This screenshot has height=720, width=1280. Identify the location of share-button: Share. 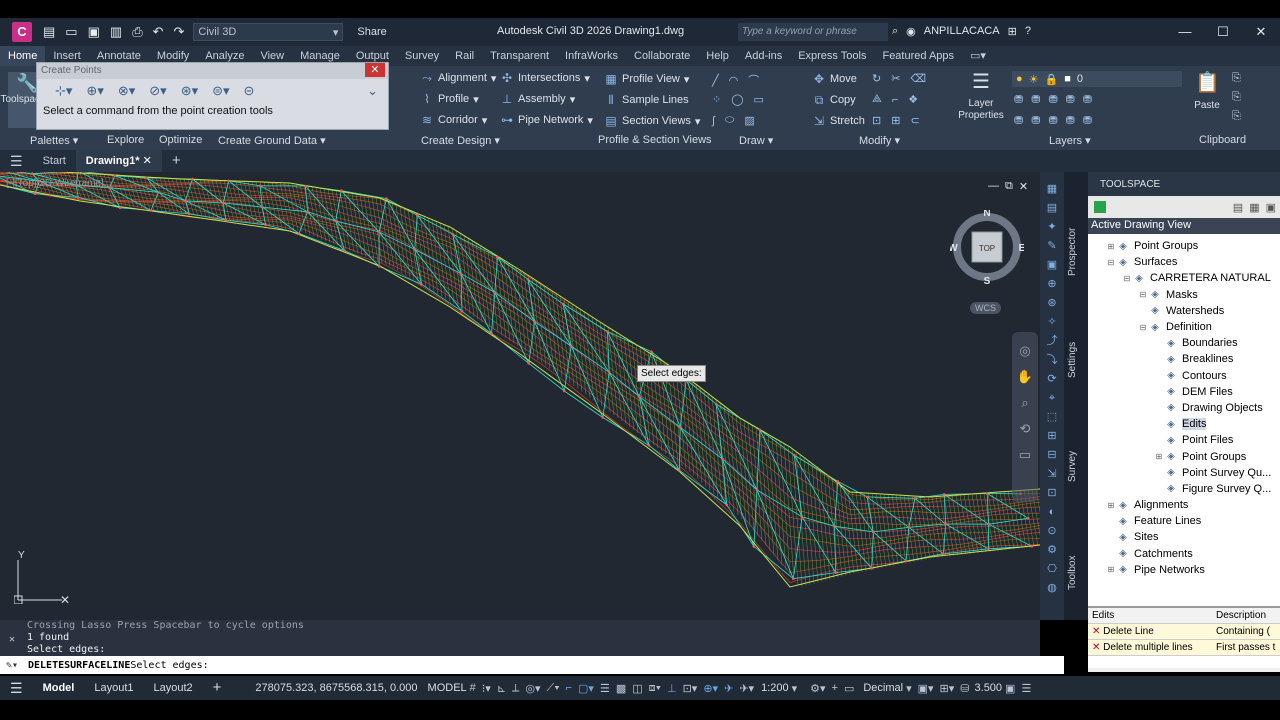
(371, 32).